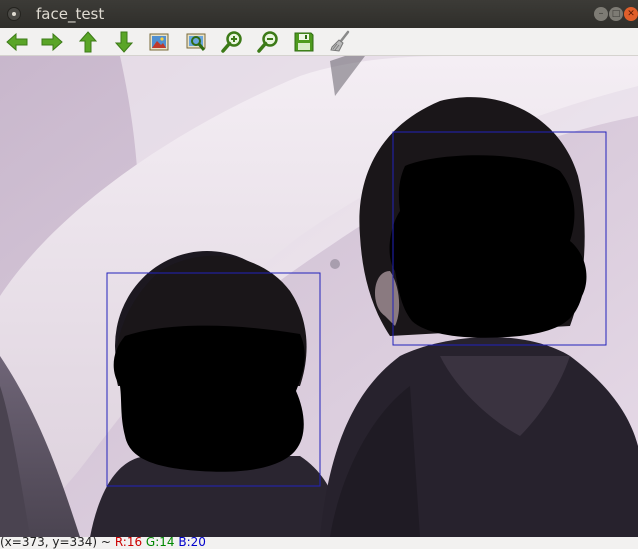 This screenshot has width=638, height=549. I want to click on properties-button, so click(340, 42).